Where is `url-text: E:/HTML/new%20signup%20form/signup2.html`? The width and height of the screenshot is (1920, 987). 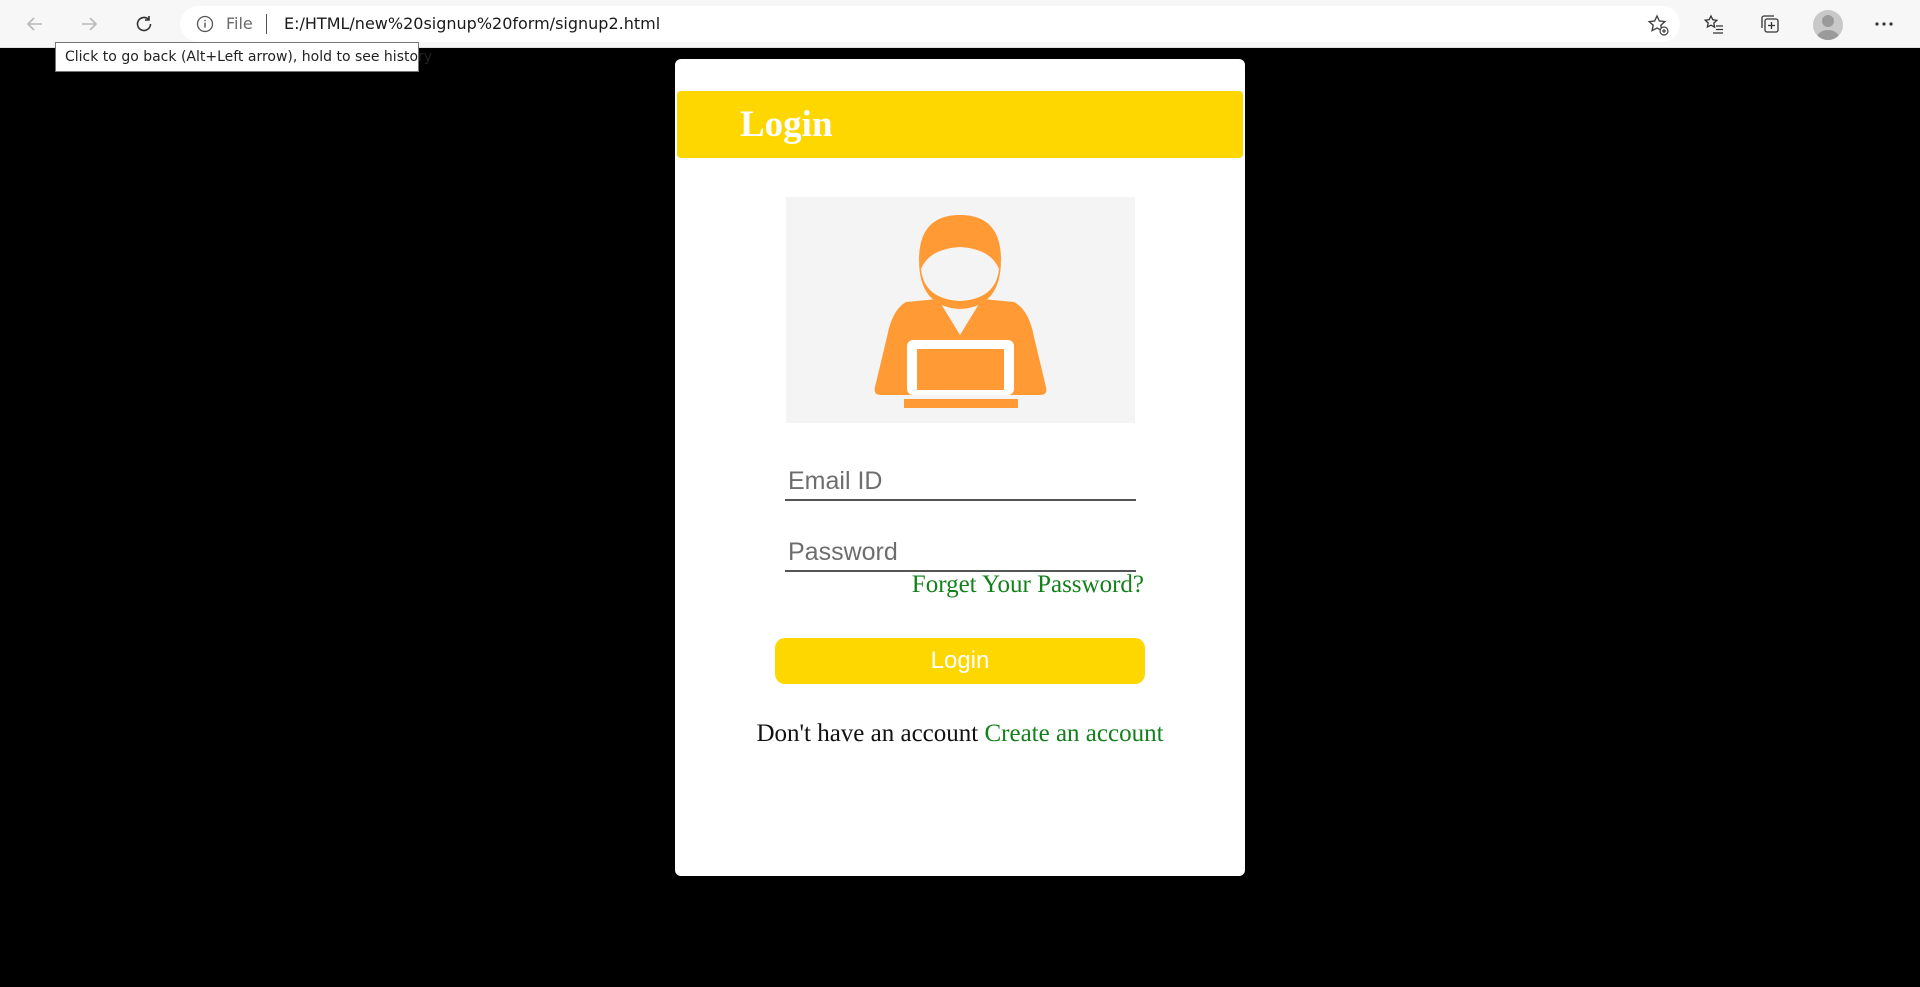 url-text: E:/HTML/new%20signup%20form/signup2.html is located at coordinates (472, 24).